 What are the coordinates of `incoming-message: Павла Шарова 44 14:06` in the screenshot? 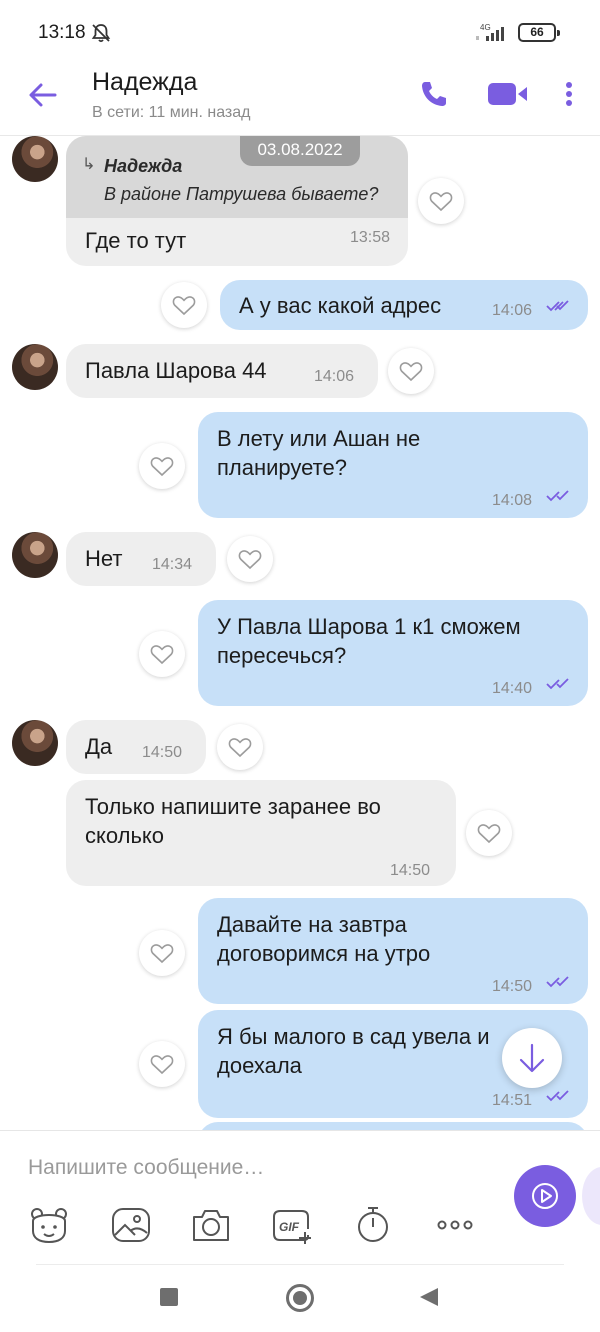 It's located at (222, 371).